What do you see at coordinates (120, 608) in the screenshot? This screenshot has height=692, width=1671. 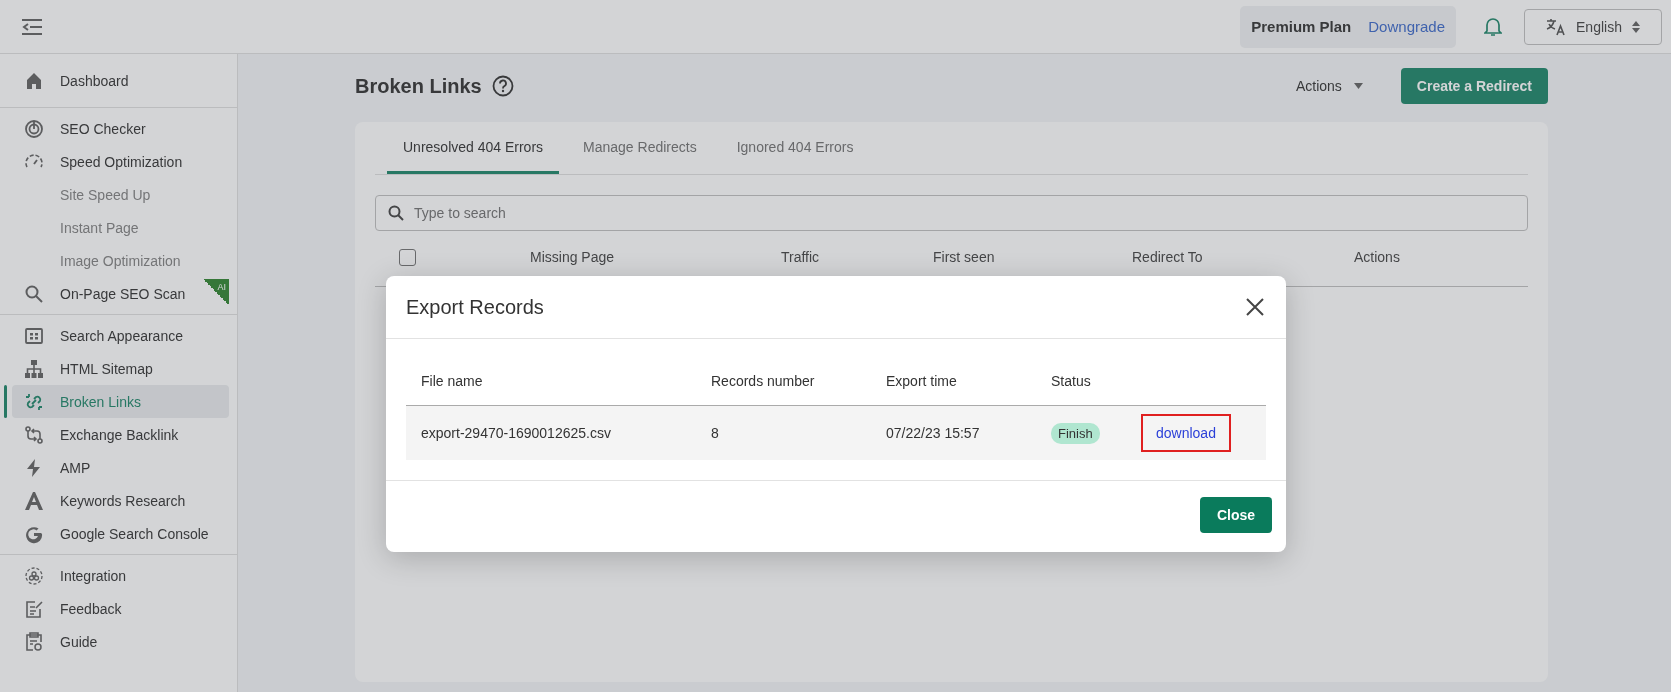 I see `sidebar-item: Feedback` at bounding box center [120, 608].